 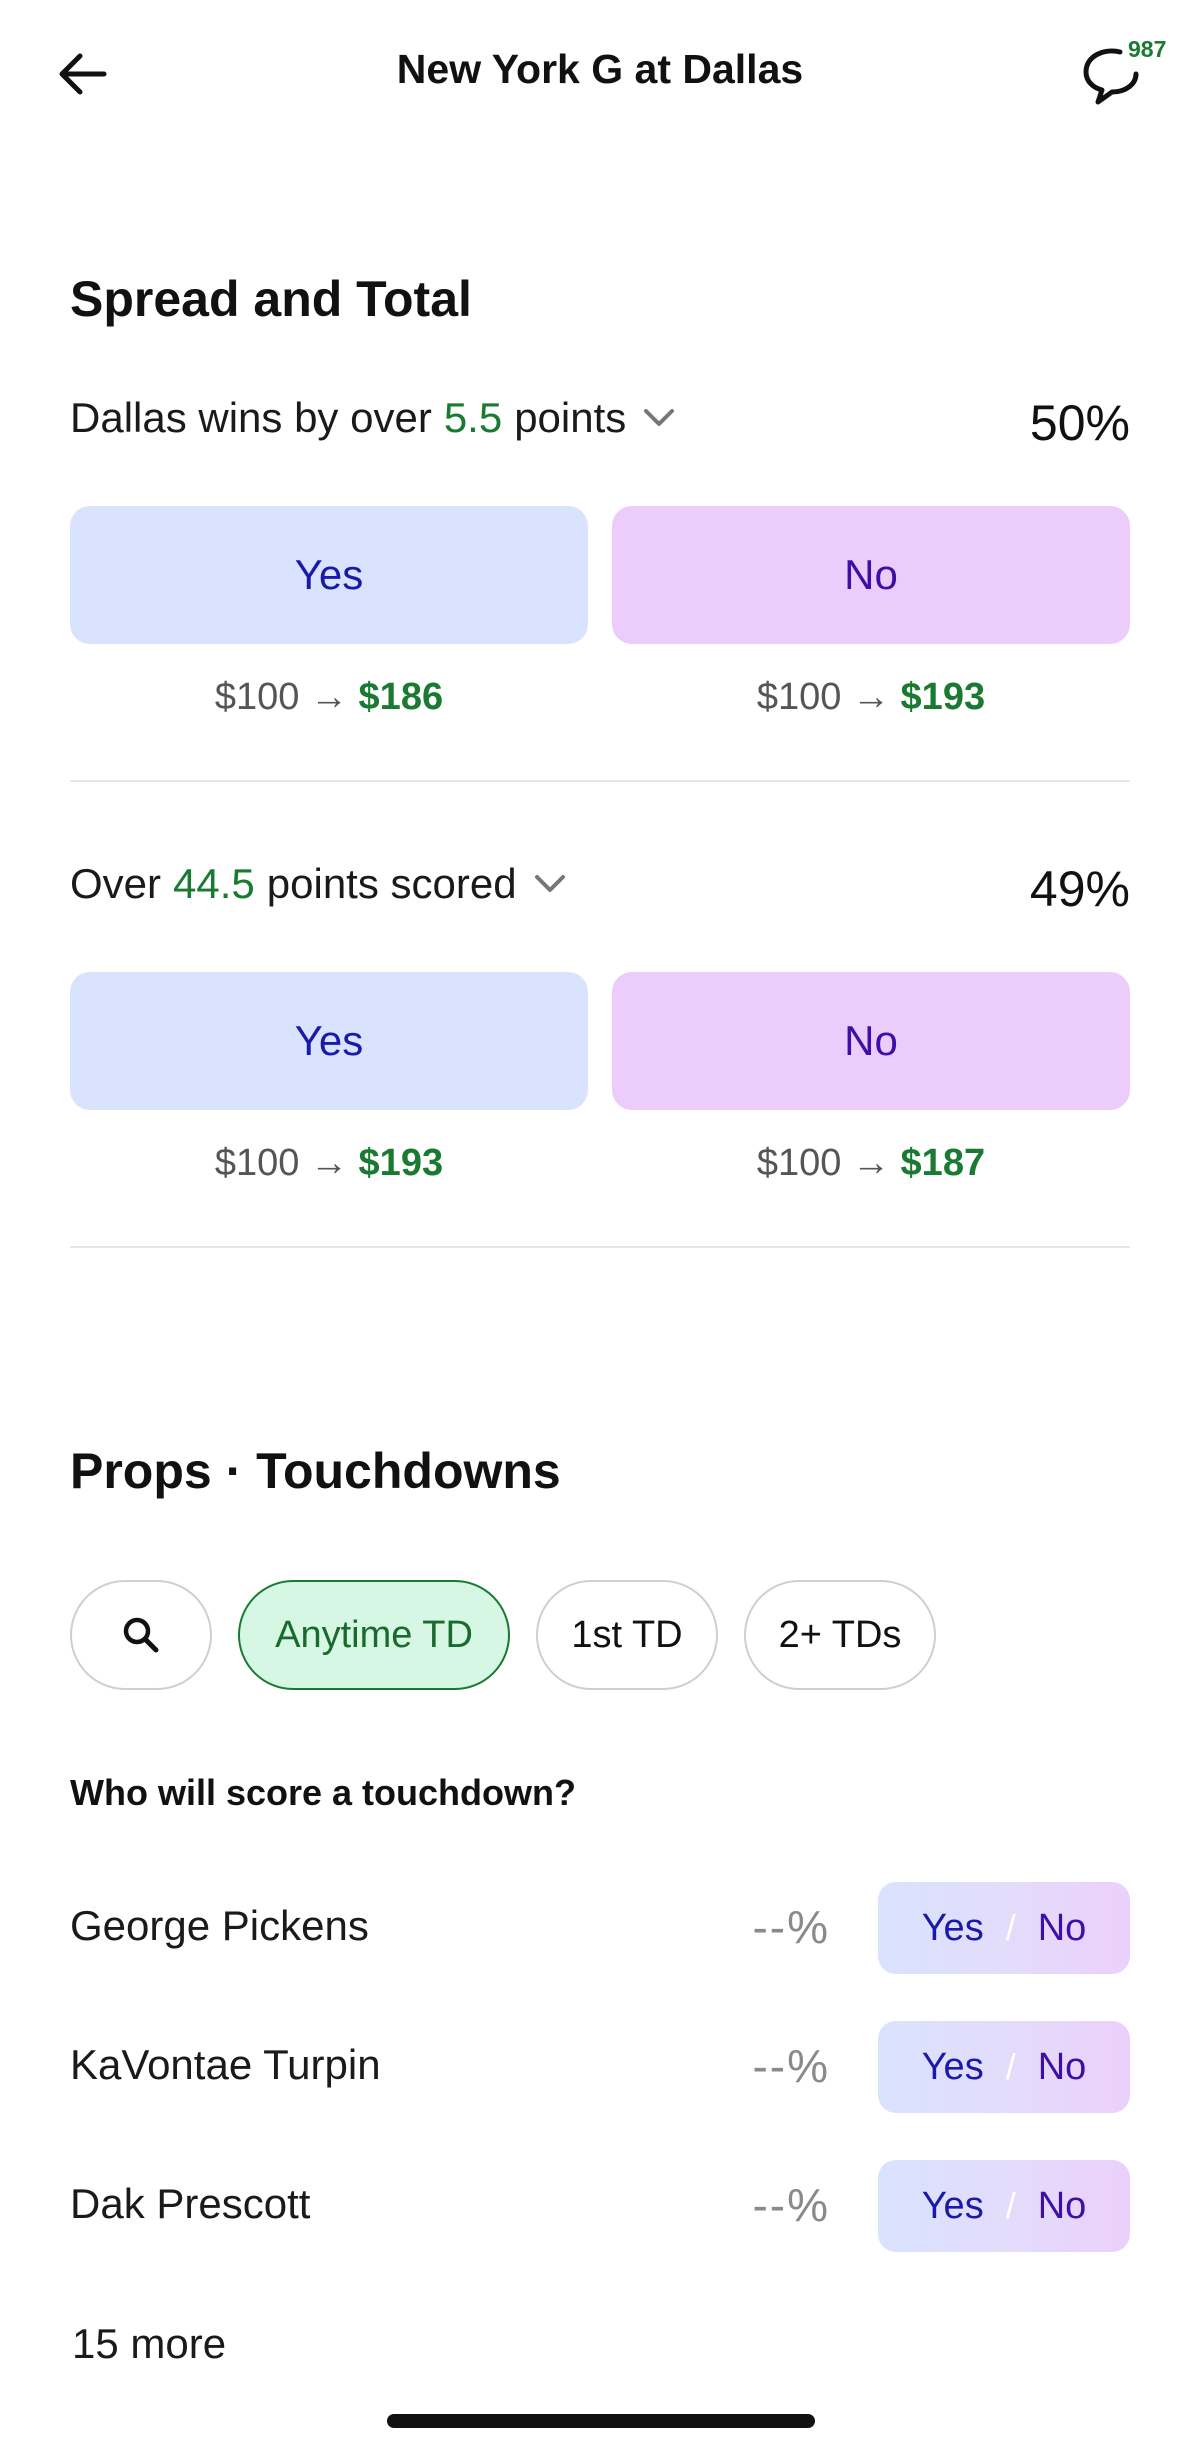 I want to click on market-question-total: Over 44.5 points scored, so click(x=318, y=884).